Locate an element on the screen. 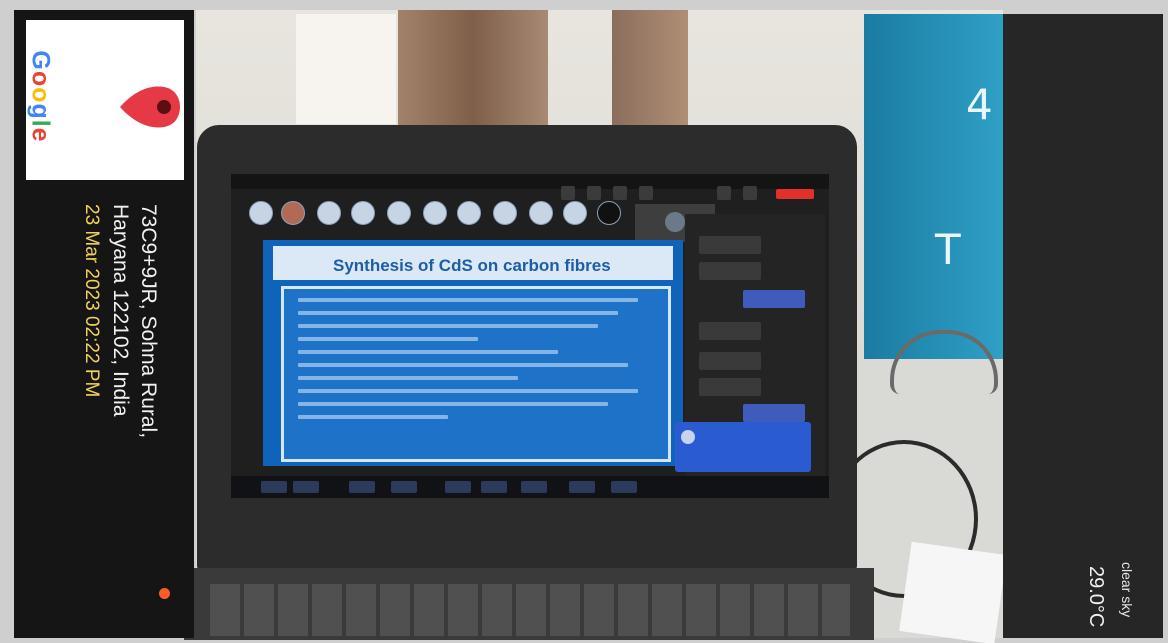  cabinet-marking: 4 is located at coordinates (979, 104).